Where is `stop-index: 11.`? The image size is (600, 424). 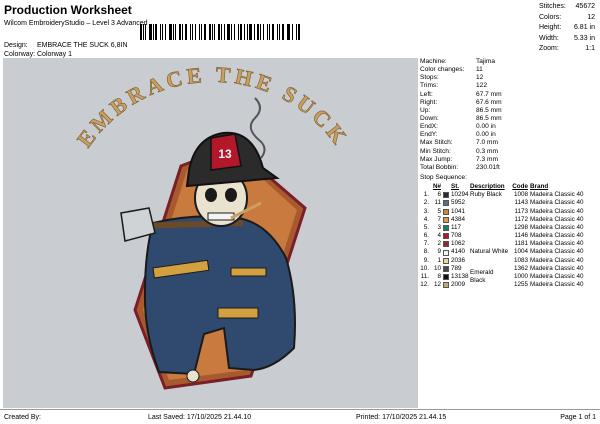 stop-index: 11. is located at coordinates (424, 277).